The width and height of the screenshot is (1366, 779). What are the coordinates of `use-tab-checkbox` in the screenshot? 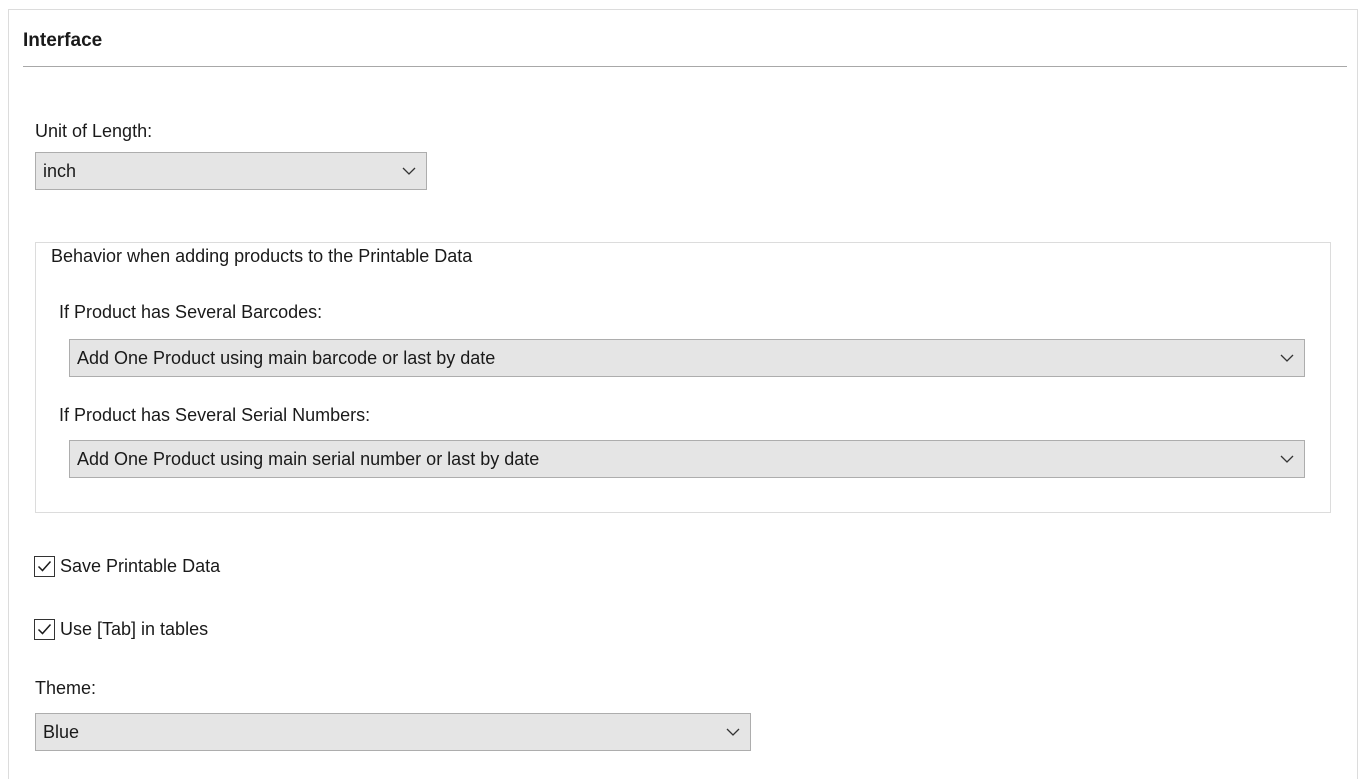 It's located at (44, 629).